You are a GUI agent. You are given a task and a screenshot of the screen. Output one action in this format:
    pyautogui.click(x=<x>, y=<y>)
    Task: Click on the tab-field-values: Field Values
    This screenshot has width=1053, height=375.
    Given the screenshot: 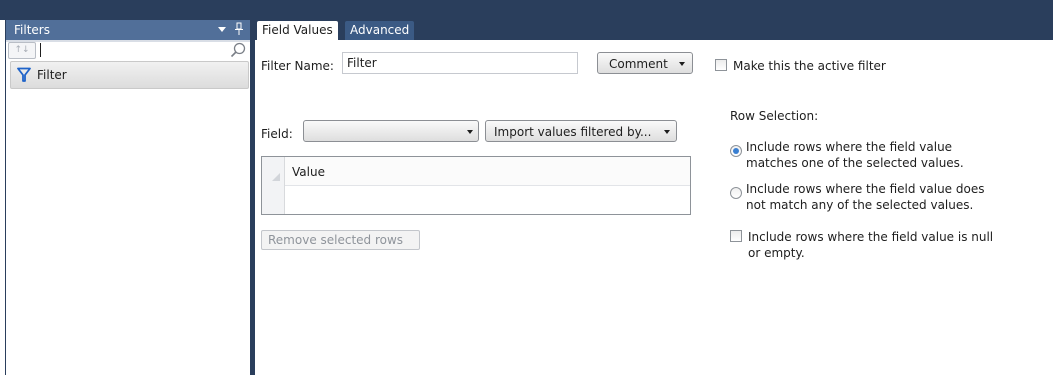 What is the action you would take?
    pyautogui.click(x=297, y=30)
    